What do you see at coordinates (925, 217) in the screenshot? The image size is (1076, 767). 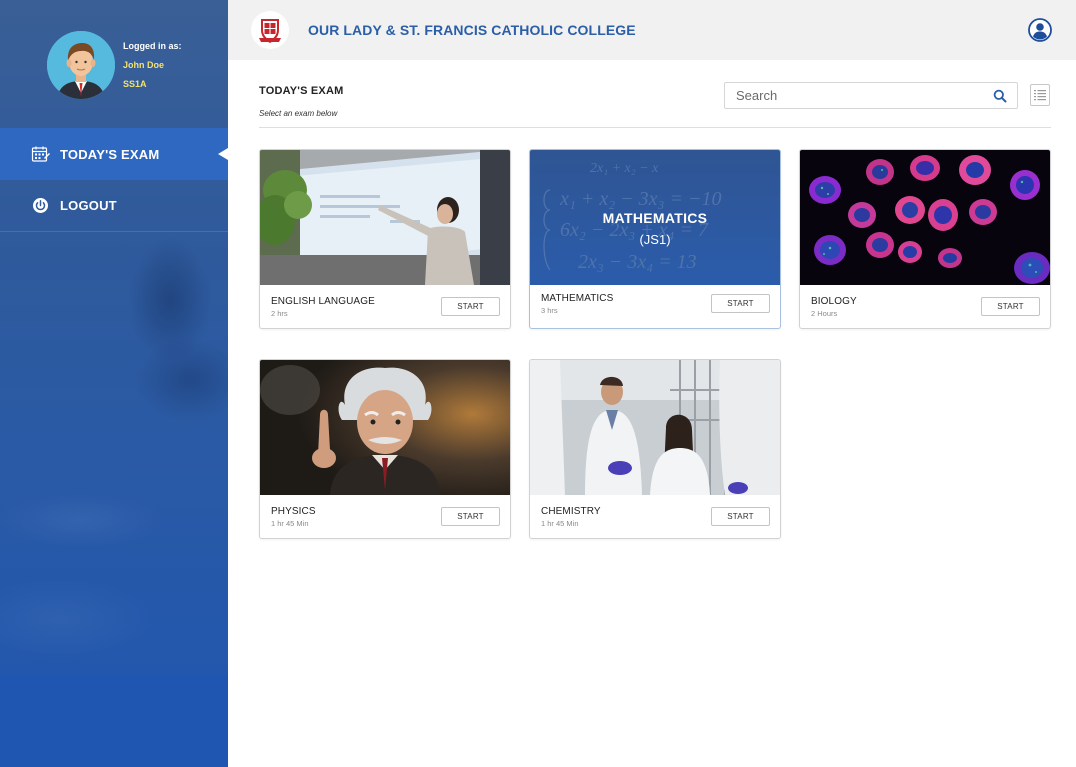 I see `cells-microscopy-image` at bounding box center [925, 217].